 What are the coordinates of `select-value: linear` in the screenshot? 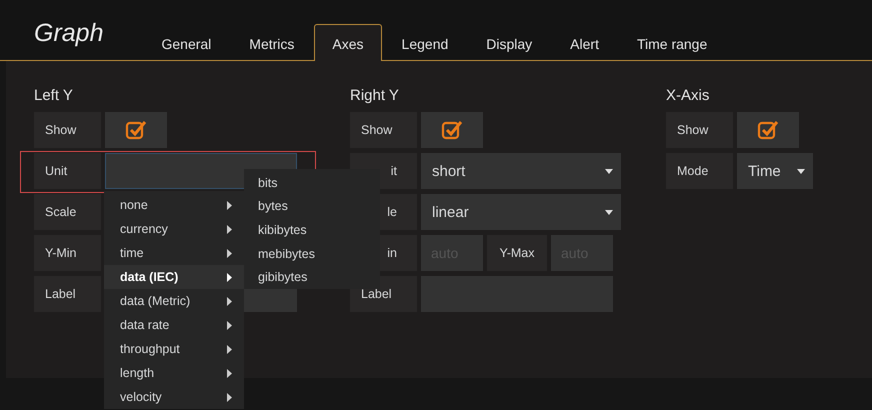 It's located at (450, 212).